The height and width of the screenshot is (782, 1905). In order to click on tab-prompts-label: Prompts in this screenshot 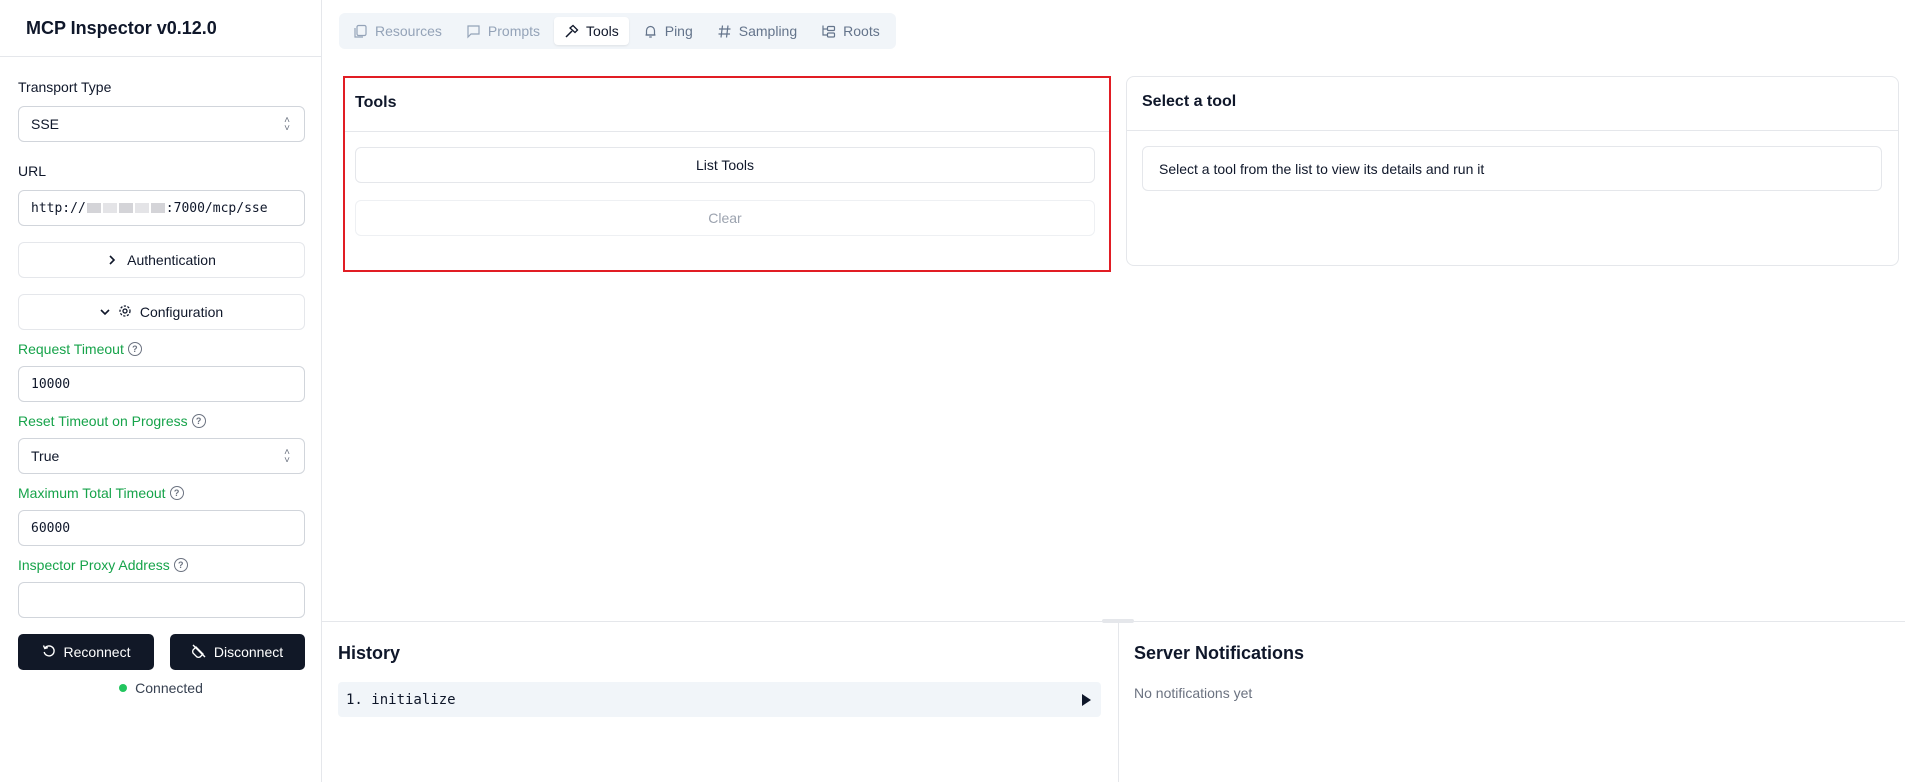, I will do `click(514, 31)`.